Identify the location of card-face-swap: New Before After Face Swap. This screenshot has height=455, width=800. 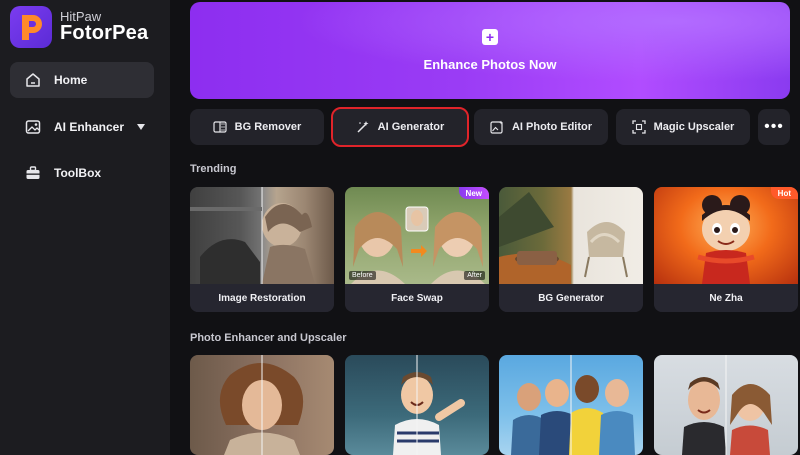
(417, 249).